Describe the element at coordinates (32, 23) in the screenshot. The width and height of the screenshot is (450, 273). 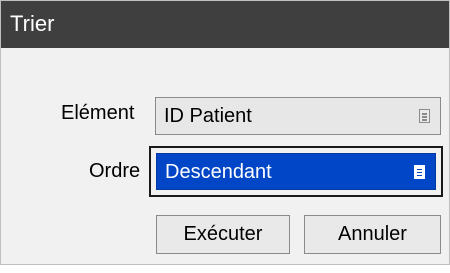
I see `dialog-title: Trier` at that location.